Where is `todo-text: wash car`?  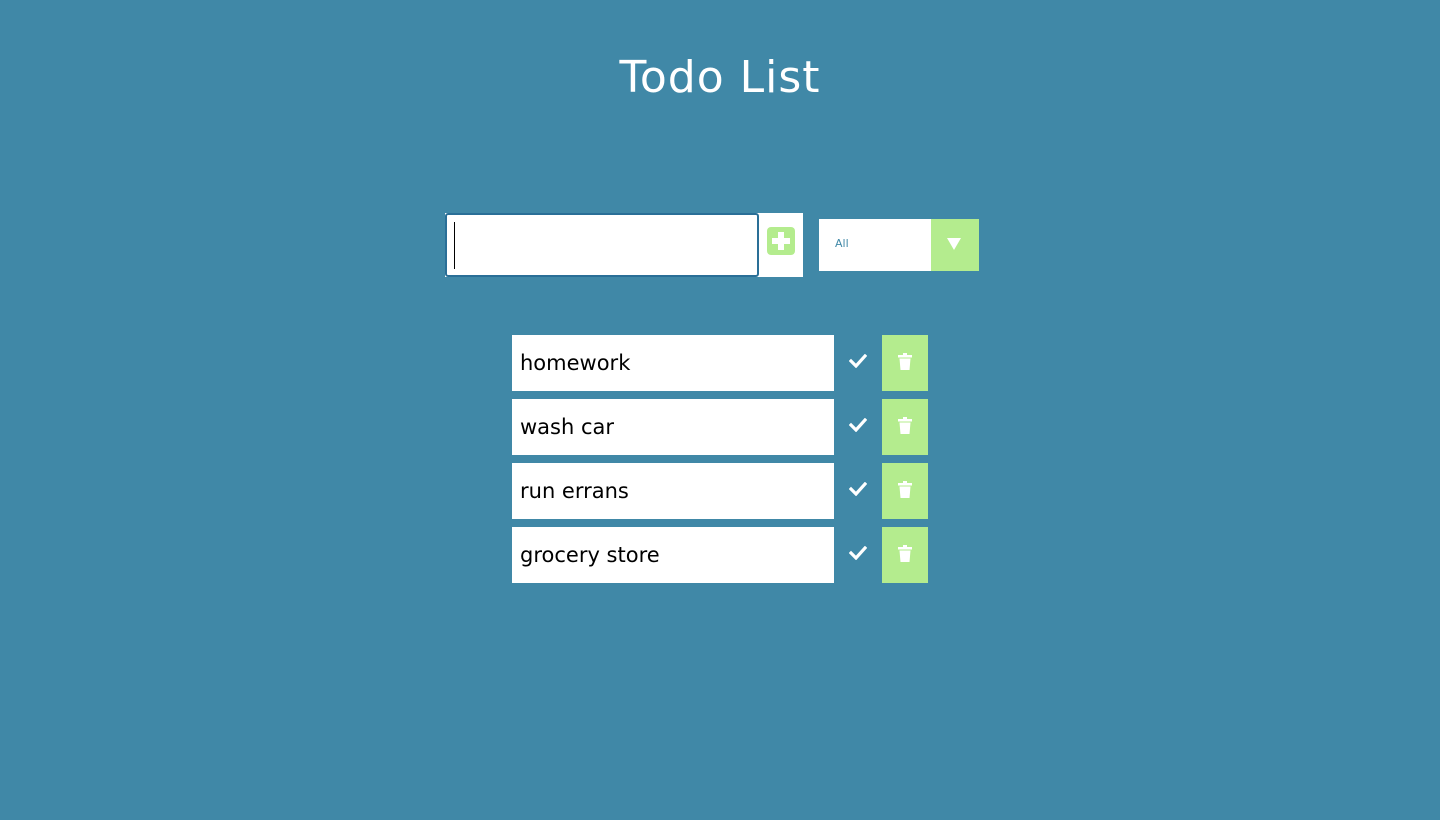 todo-text: wash car is located at coordinates (673, 427).